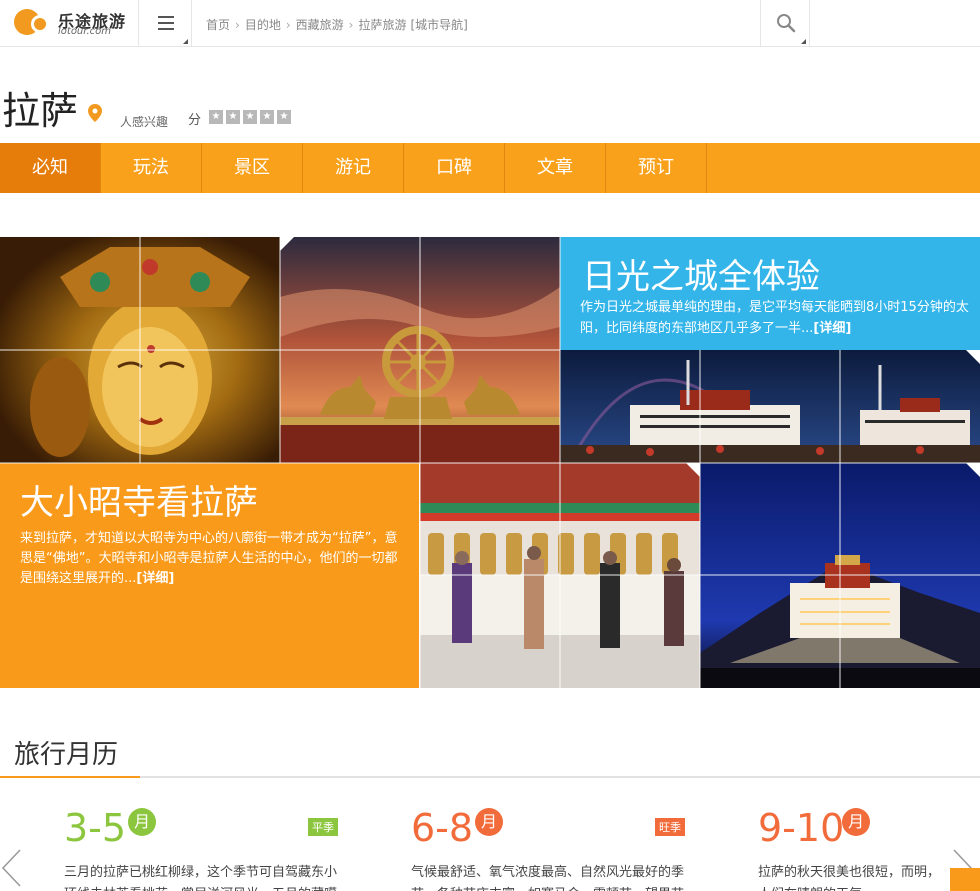 This screenshot has height=891, width=980. What do you see at coordinates (218, 25) in the screenshot?
I see `breadcrumb-home: 首页` at bounding box center [218, 25].